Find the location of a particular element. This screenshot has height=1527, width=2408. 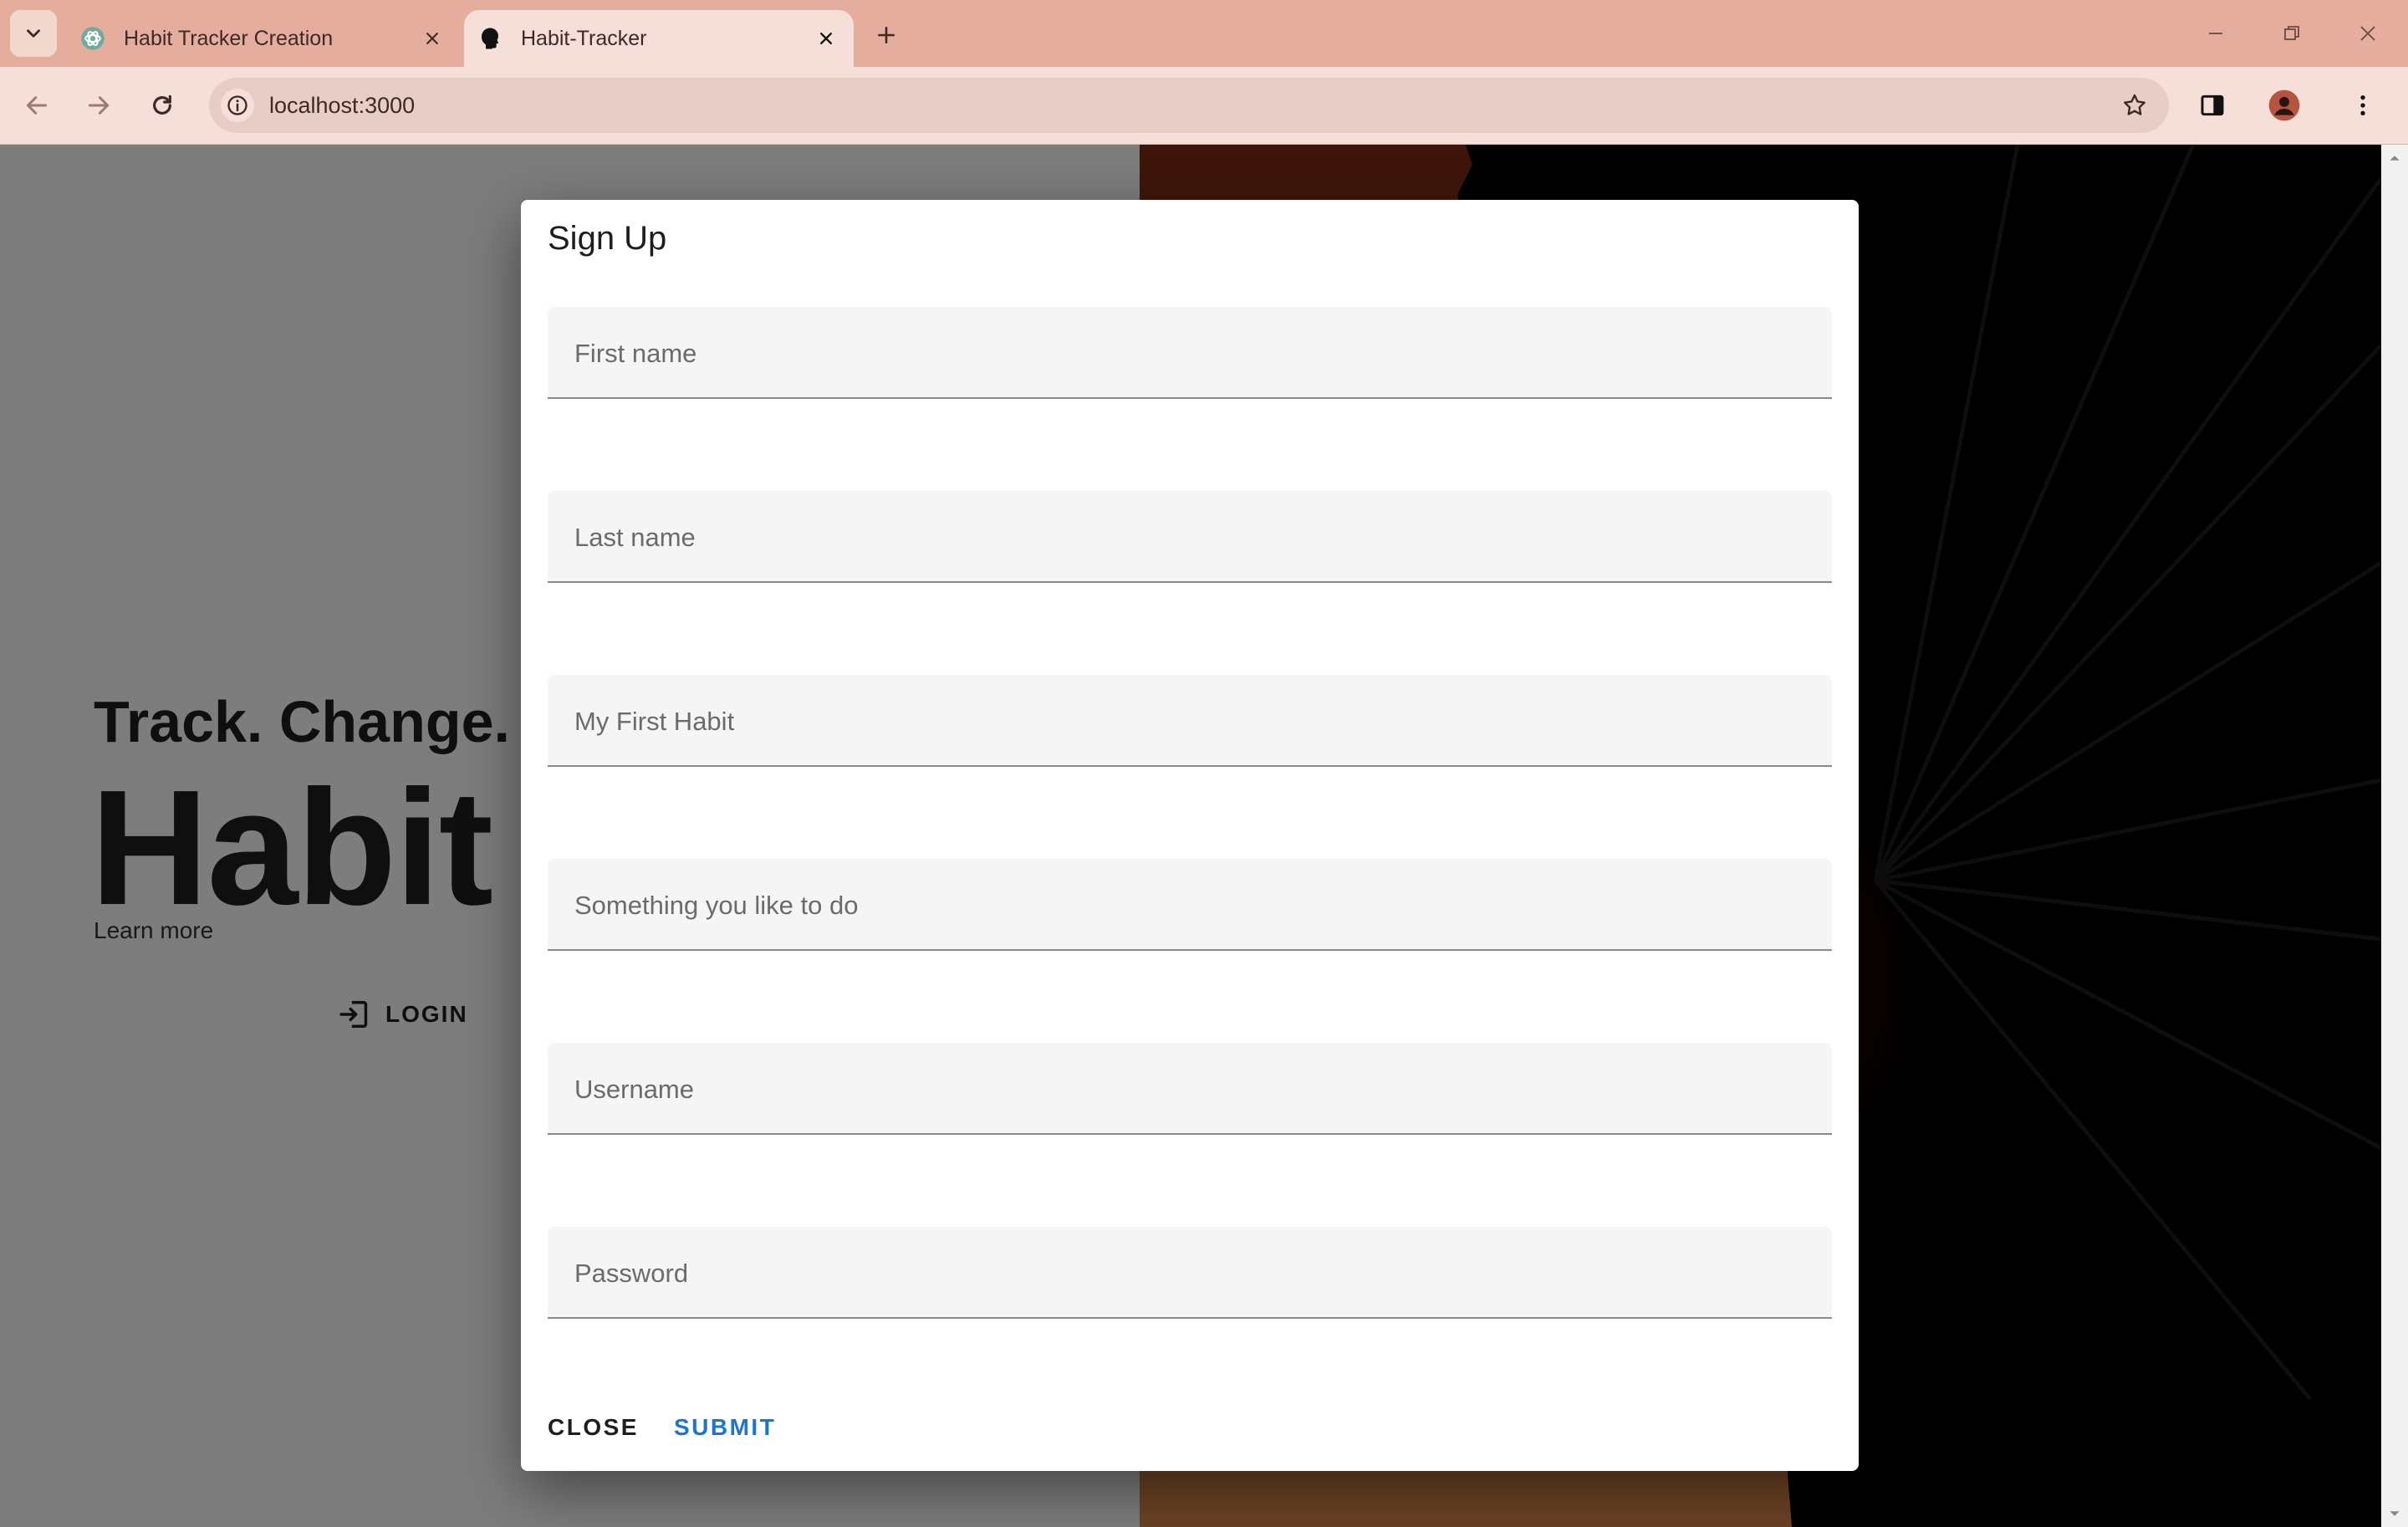

back-button is located at coordinates (37, 106).